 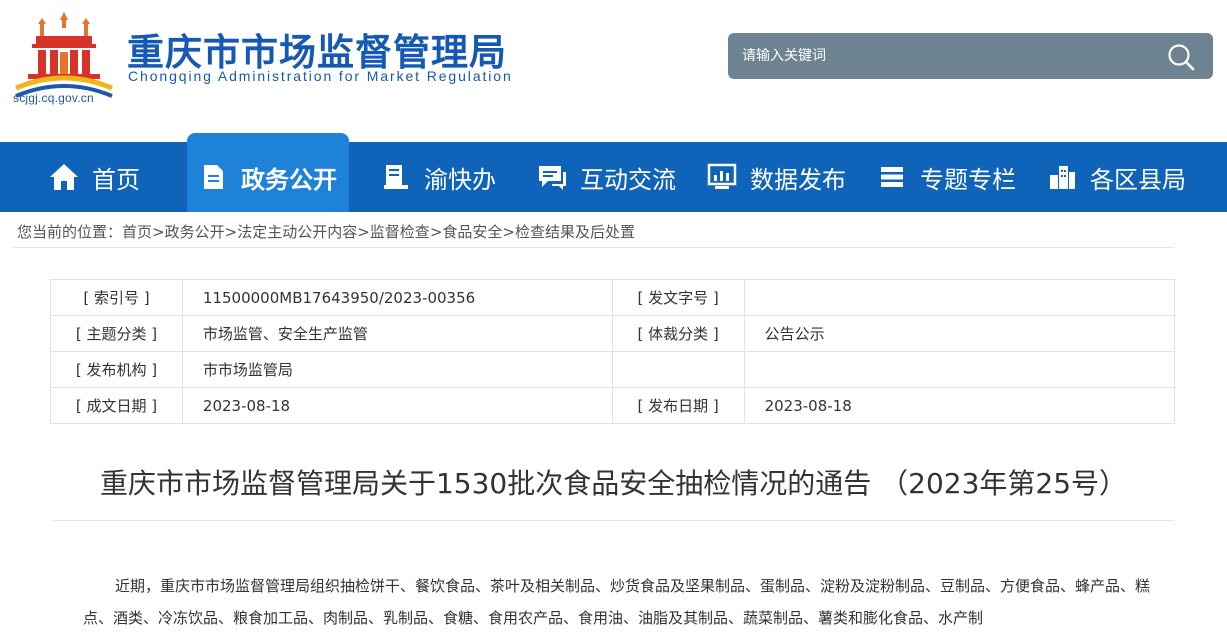 What do you see at coordinates (213, 177) in the screenshot?
I see `document-icon` at bounding box center [213, 177].